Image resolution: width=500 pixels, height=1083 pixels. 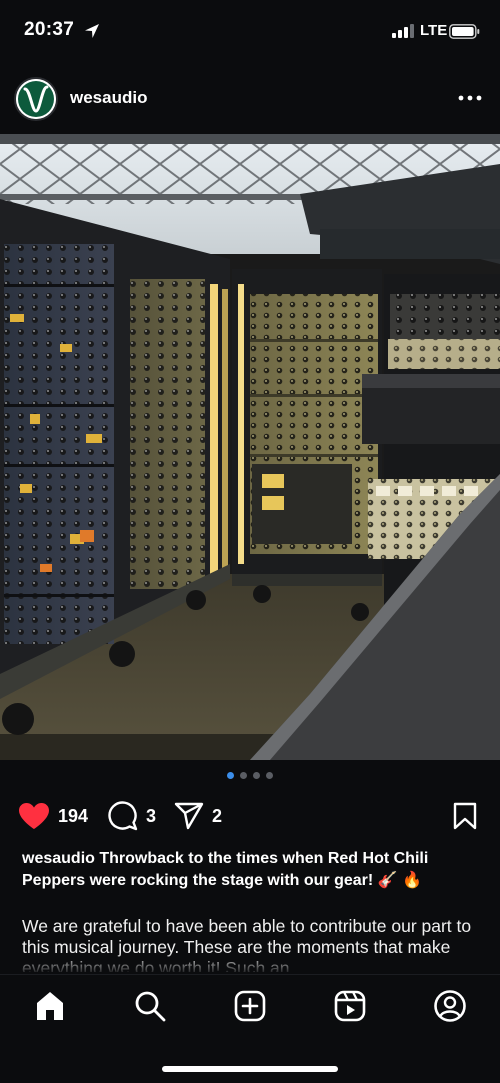 What do you see at coordinates (34, 816) in the screenshot?
I see `heart-icon` at bounding box center [34, 816].